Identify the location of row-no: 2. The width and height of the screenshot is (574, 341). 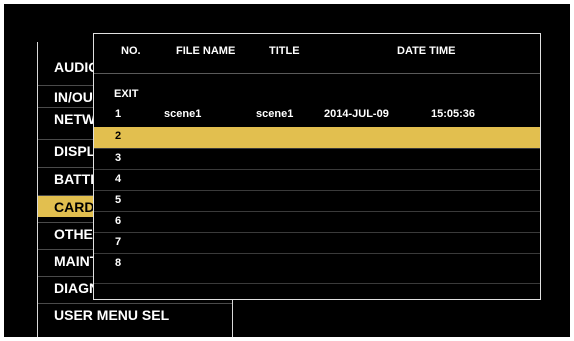
(118, 136).